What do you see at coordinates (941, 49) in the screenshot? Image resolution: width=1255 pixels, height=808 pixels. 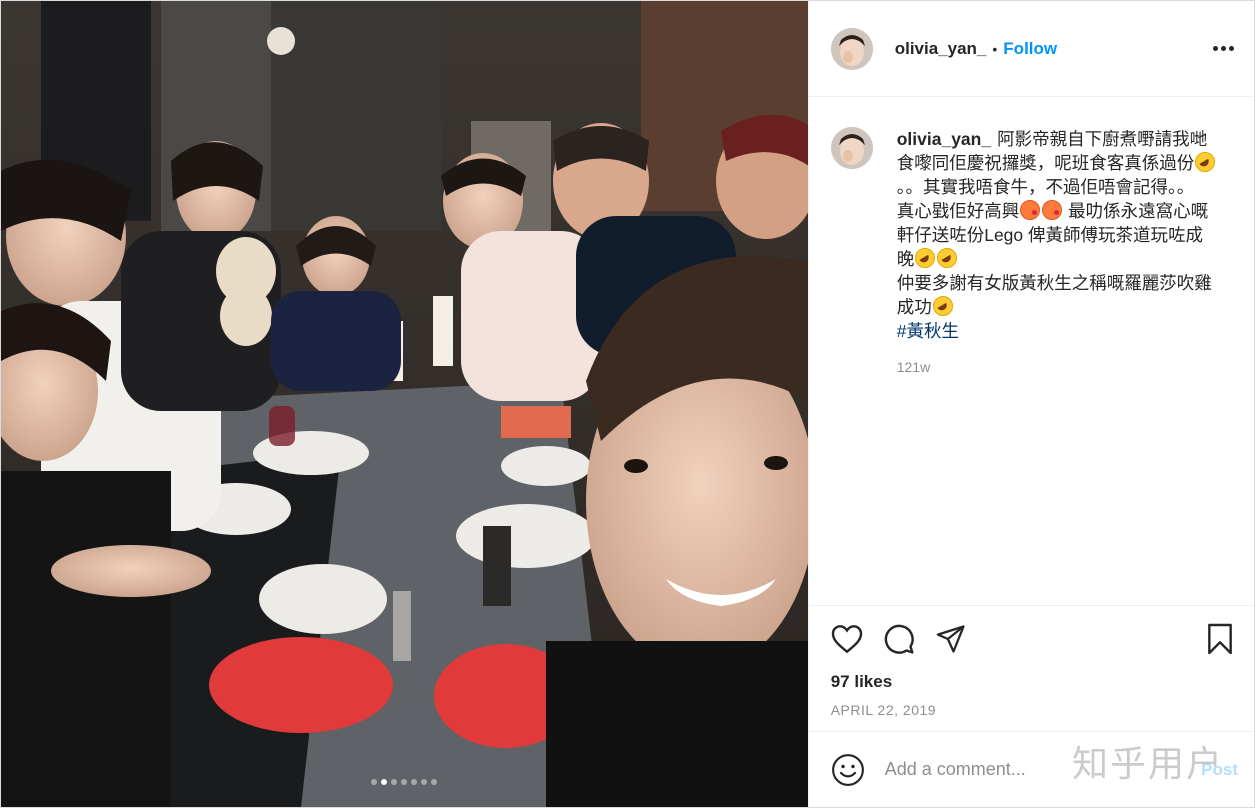 I see `author-username: olivia_yan_` at bounding box center [941, 49].